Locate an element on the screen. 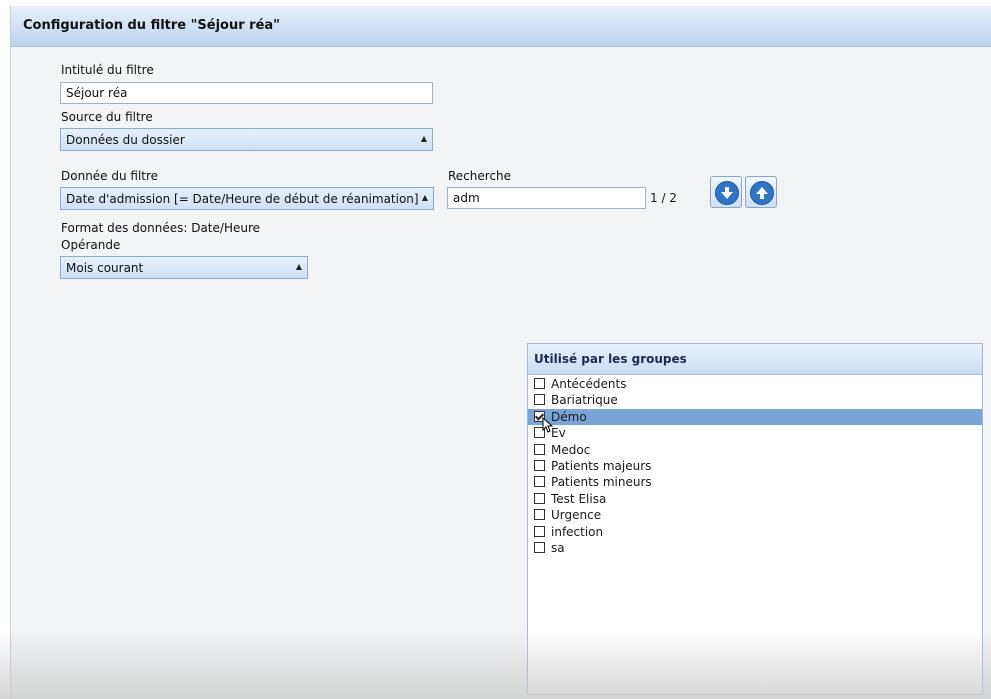 This screenshot has height=699, width=991. group-list-item: infection is located at coordinates (755, 532).